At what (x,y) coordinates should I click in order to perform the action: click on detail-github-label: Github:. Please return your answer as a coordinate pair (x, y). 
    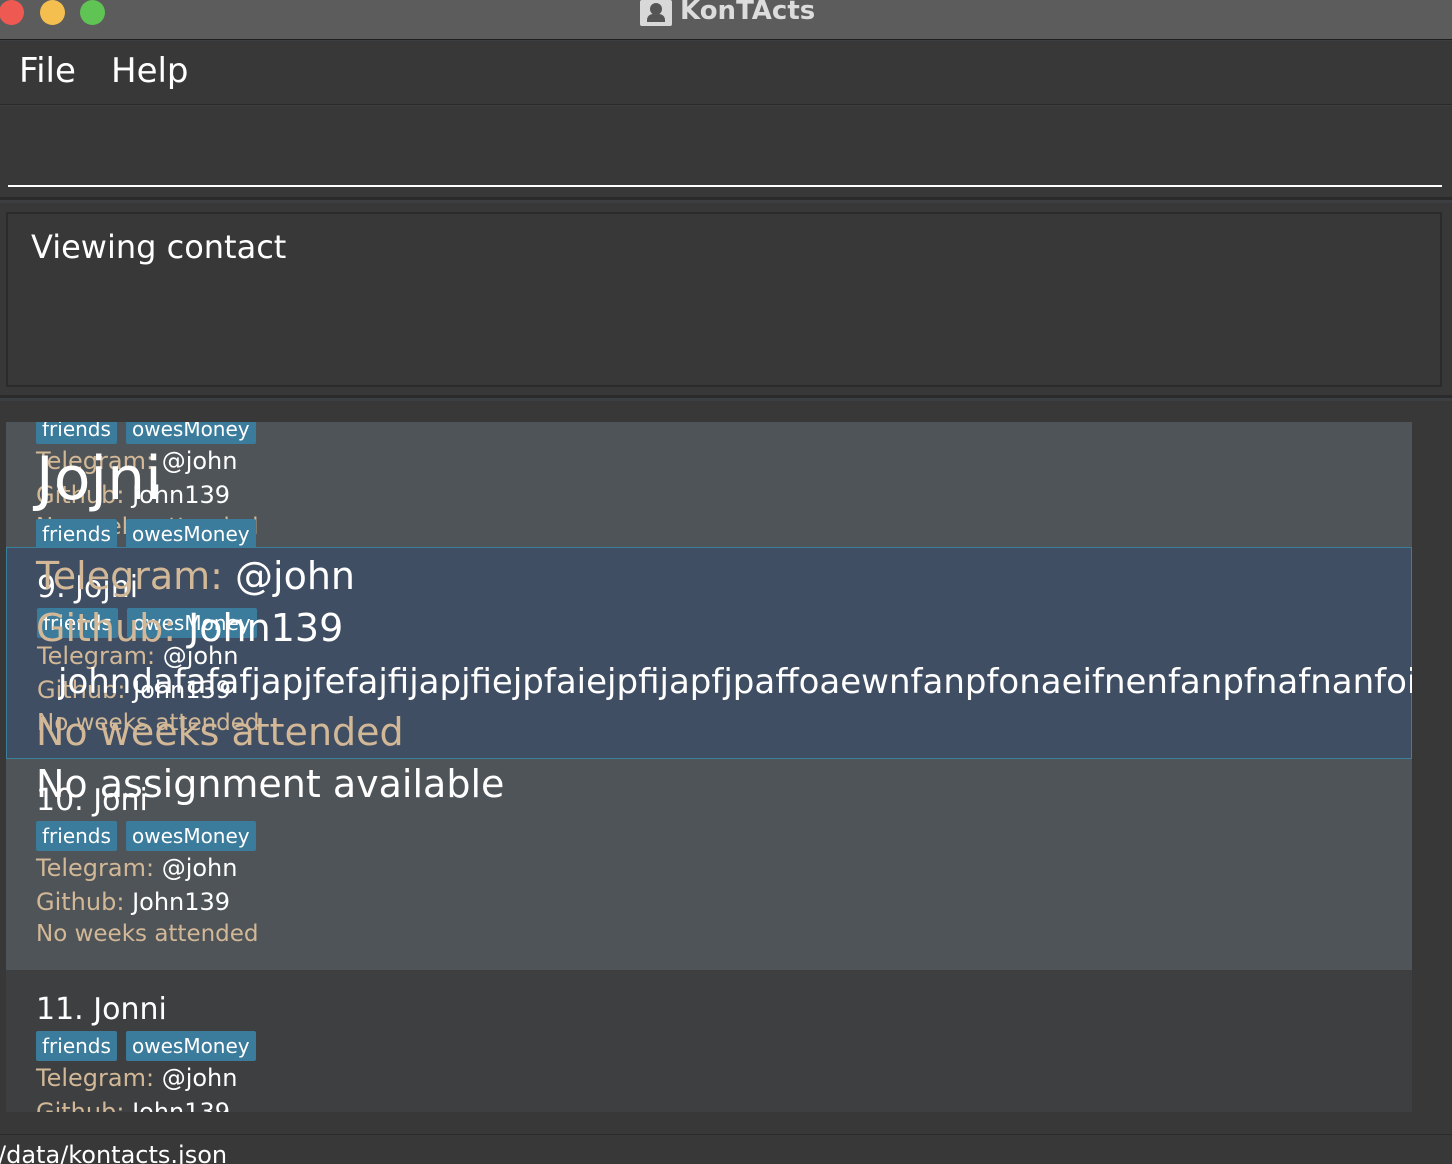
    Looking at the image, I should click on (106, 628).